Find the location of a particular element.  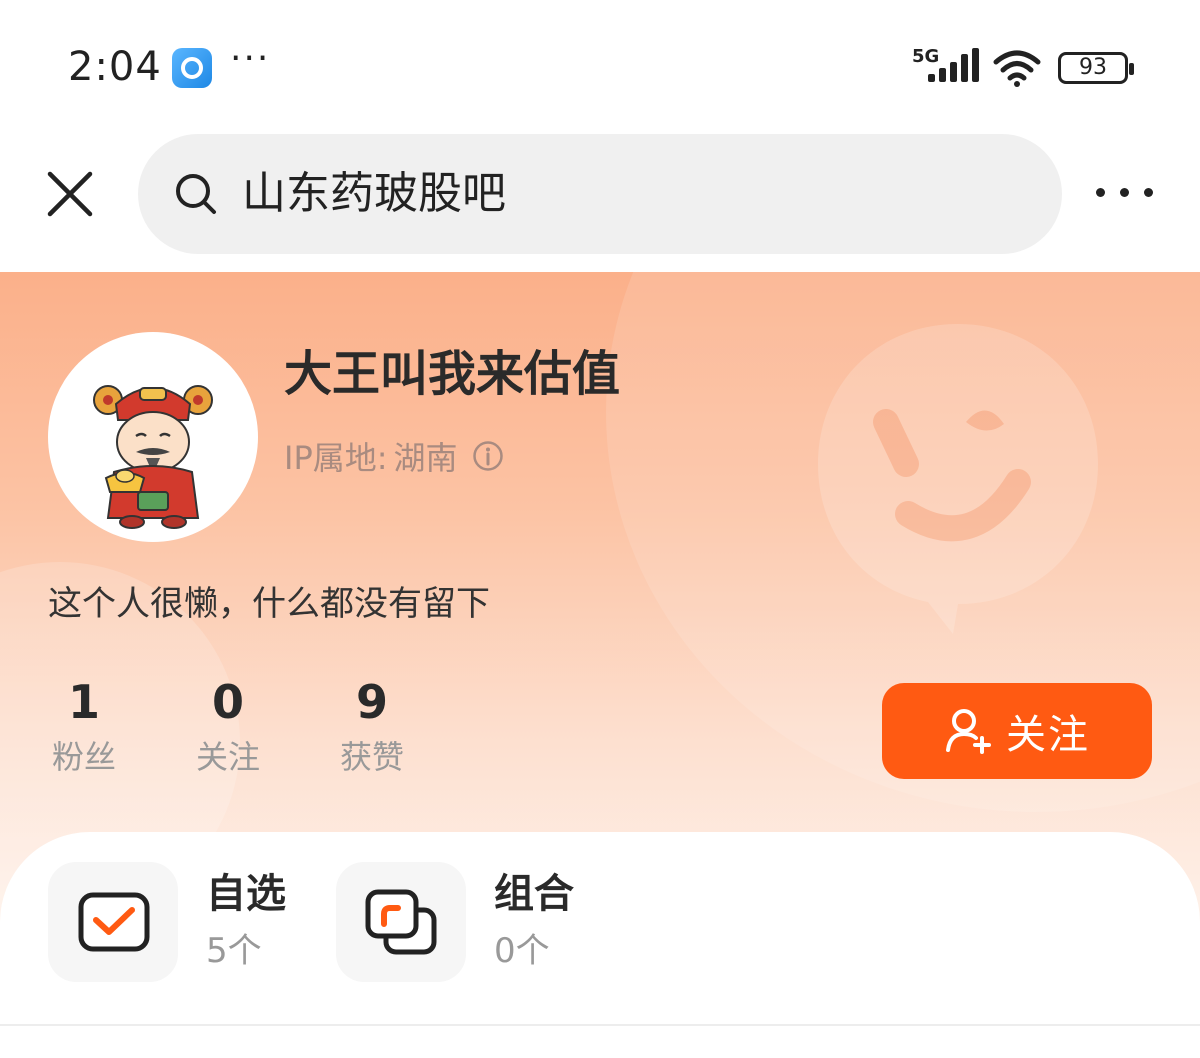

avatar is located at coordinates (153, 437).